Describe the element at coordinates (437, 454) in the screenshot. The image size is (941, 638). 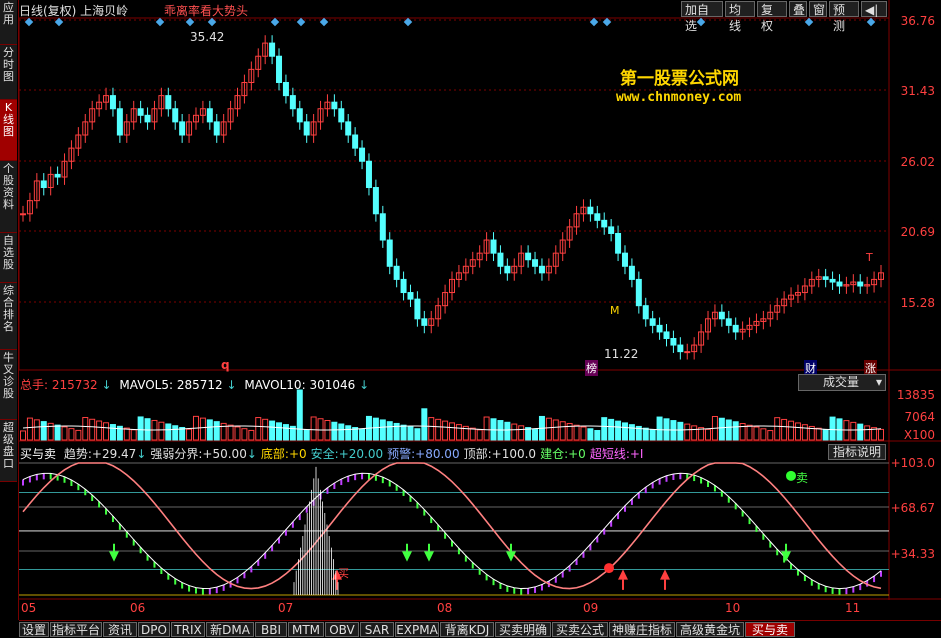
I see `indicator-item-value: +80.00` at that location.